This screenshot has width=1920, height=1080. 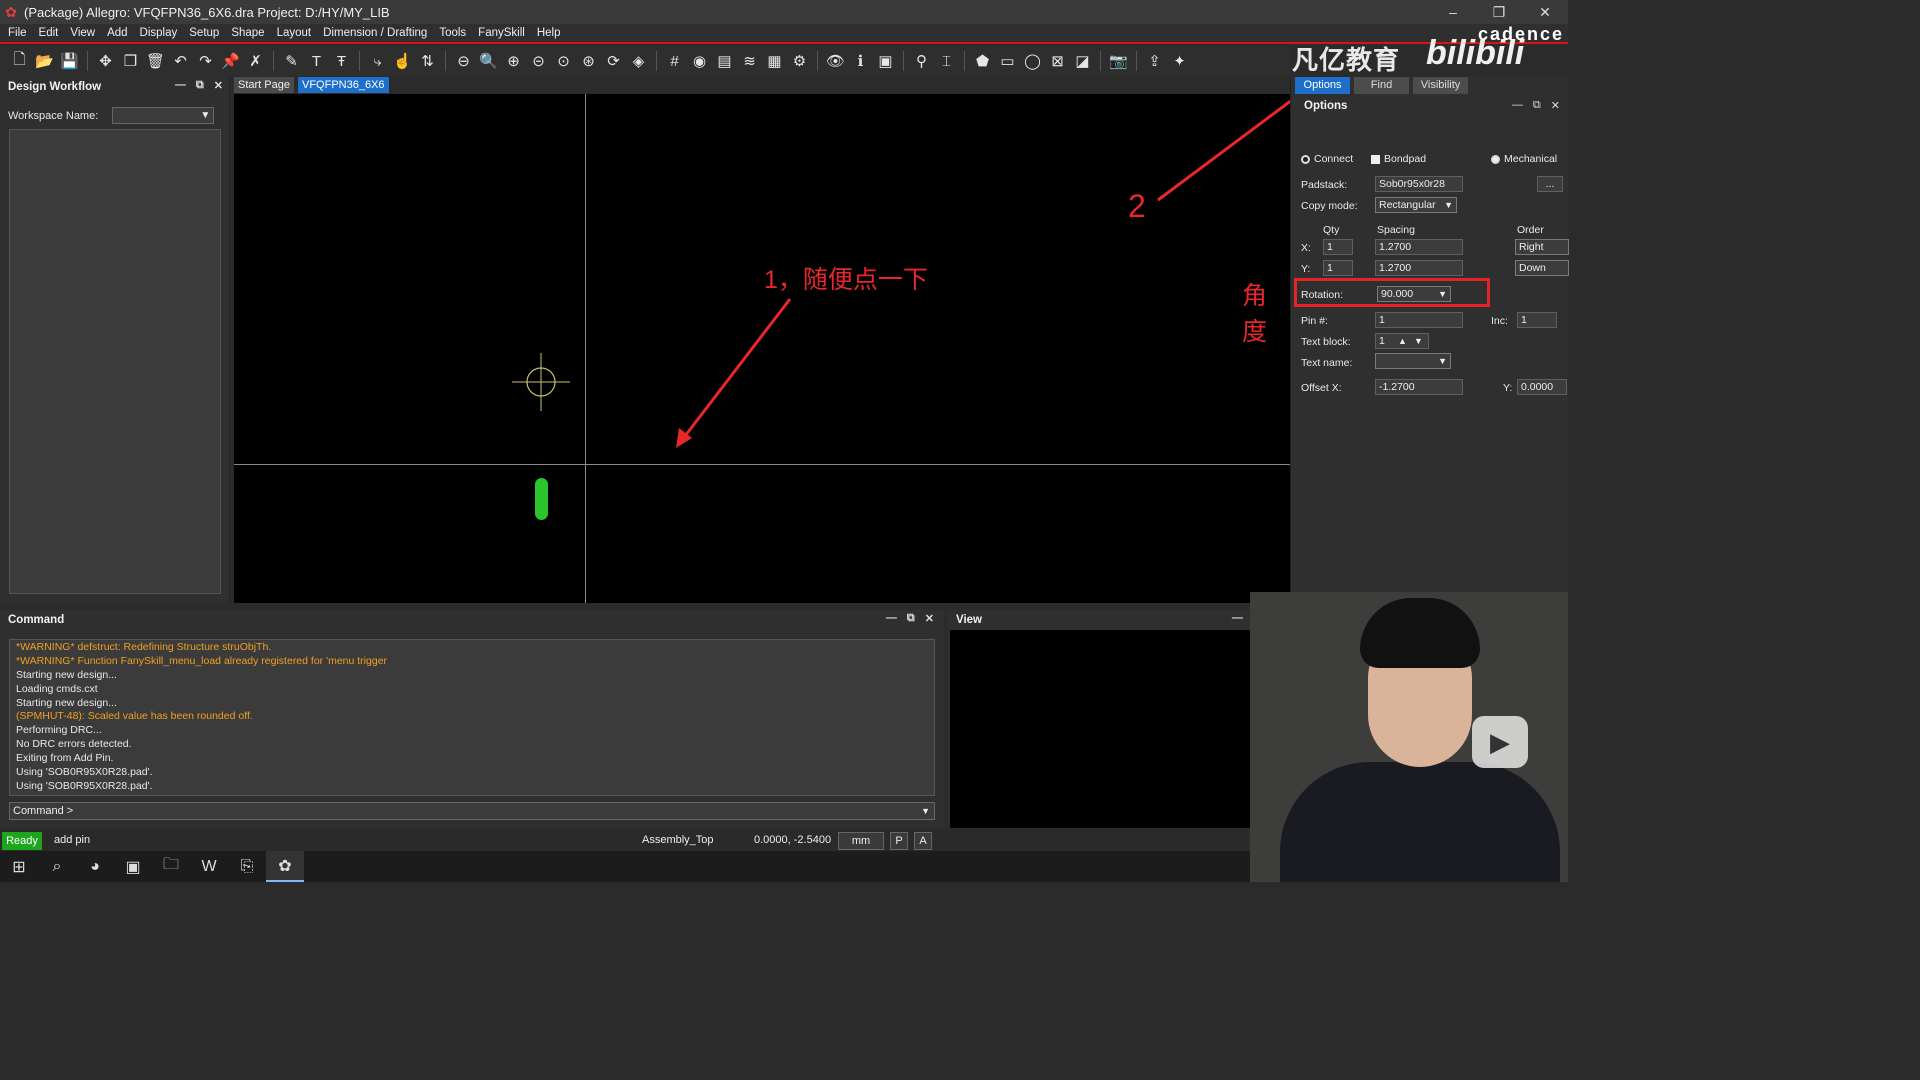 What do you see at coordinates (316, 61) in the screenshot?
I see `add-text-icon: T` at bounding box center [316, 61].